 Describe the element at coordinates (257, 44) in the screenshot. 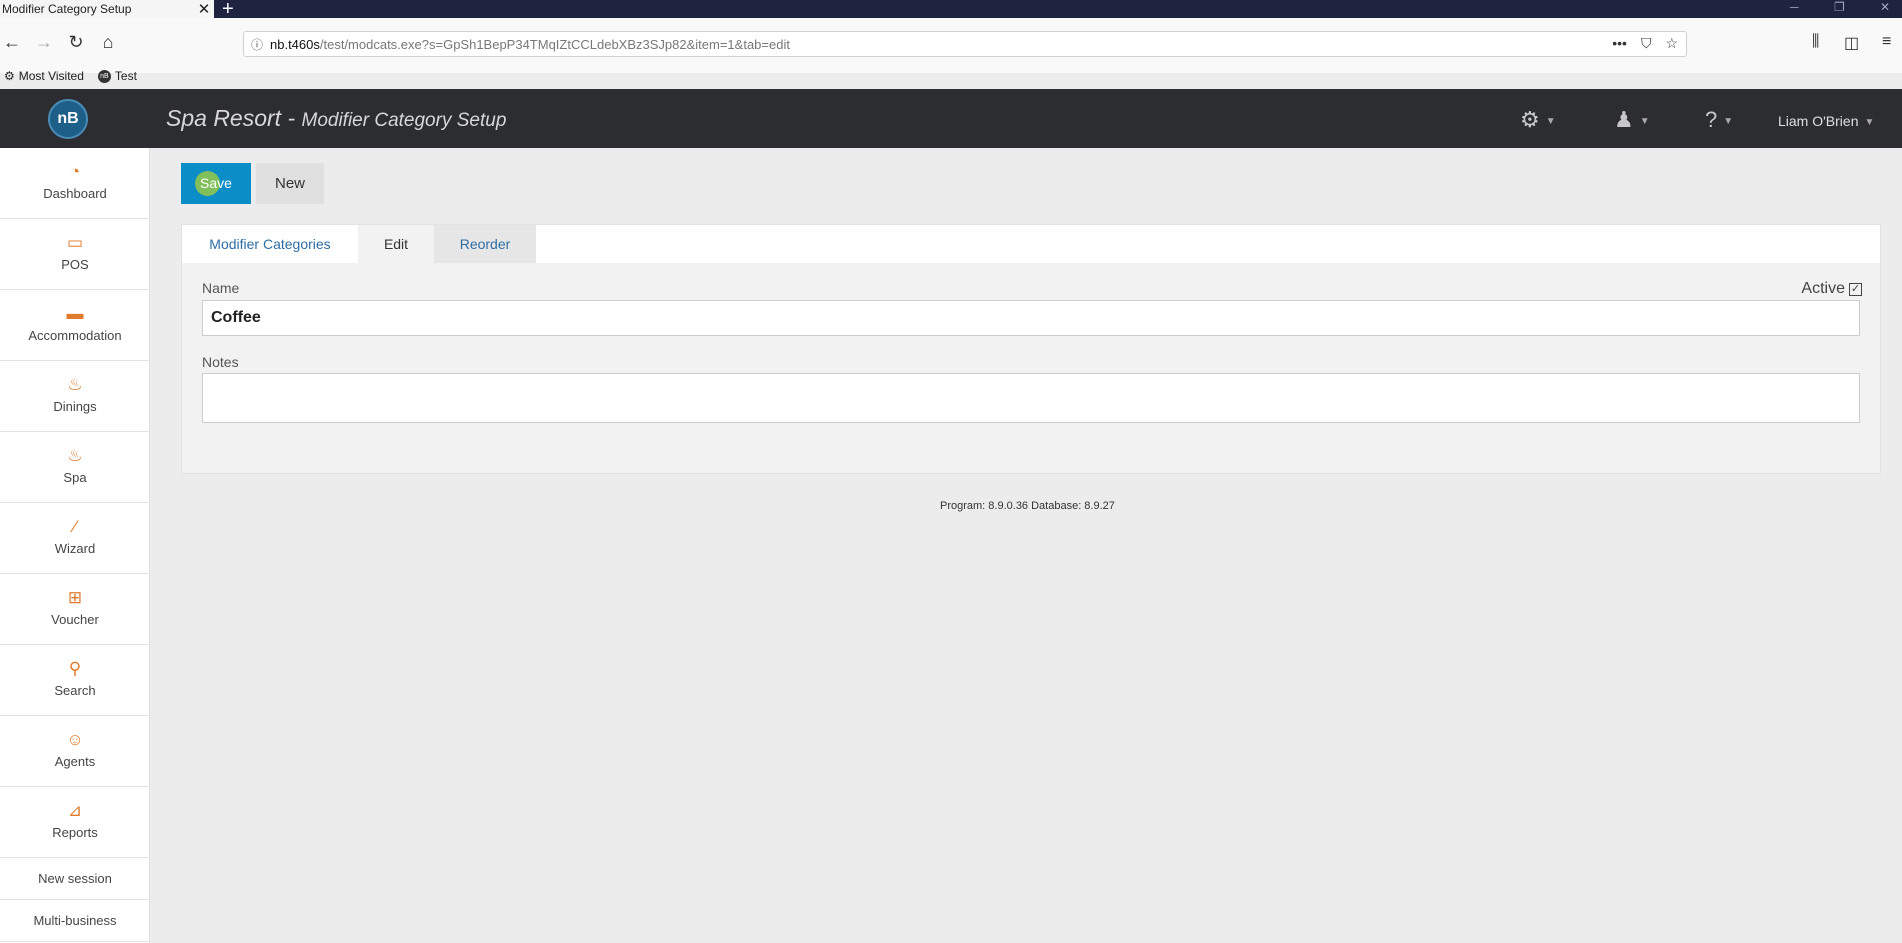

I see `info-icon: ⓘ` at that location.